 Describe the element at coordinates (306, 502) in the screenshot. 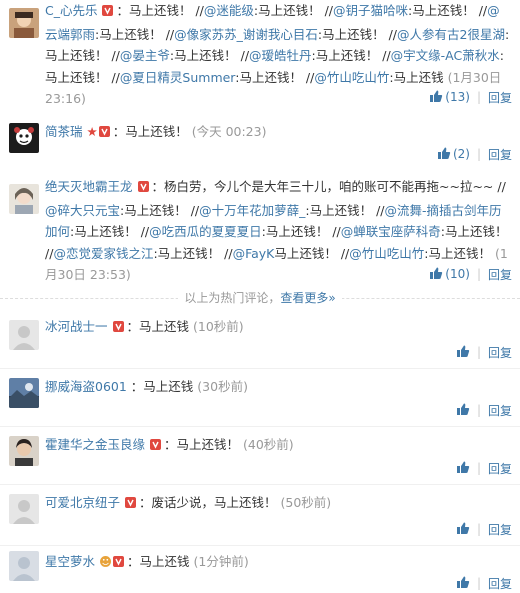

I see `comment-time: (50秒前)` at that location.